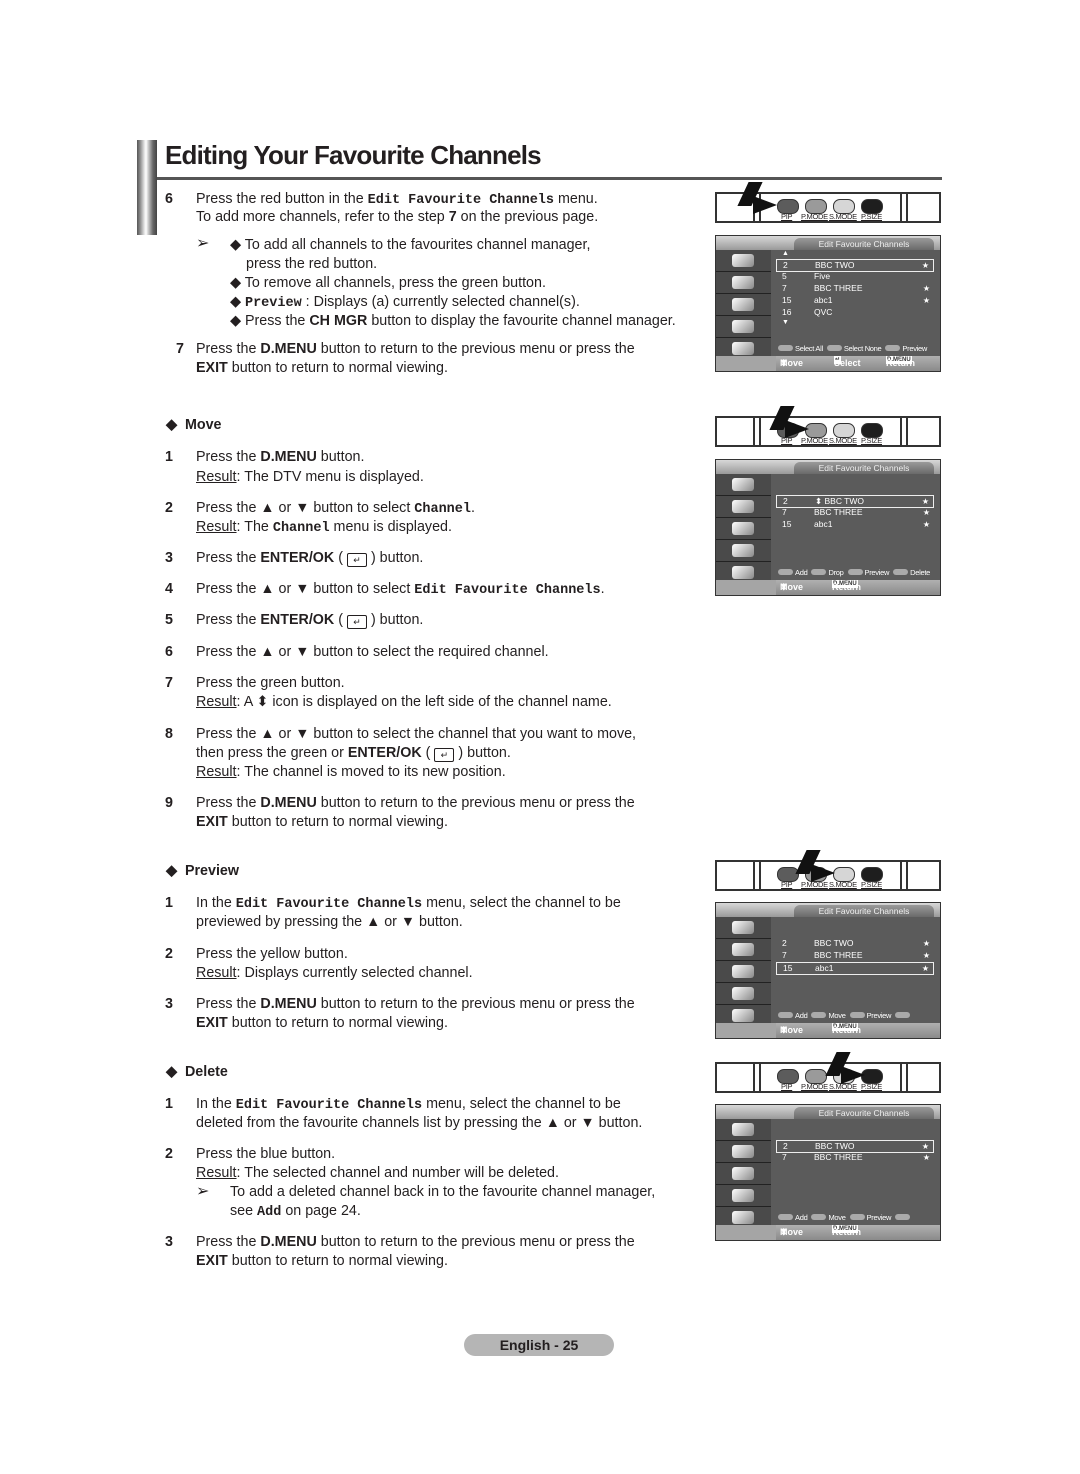 The height and width of the screenshot is (1474, 1080). I want to click on osd-color-button-label: Drop, so click(836, 572).